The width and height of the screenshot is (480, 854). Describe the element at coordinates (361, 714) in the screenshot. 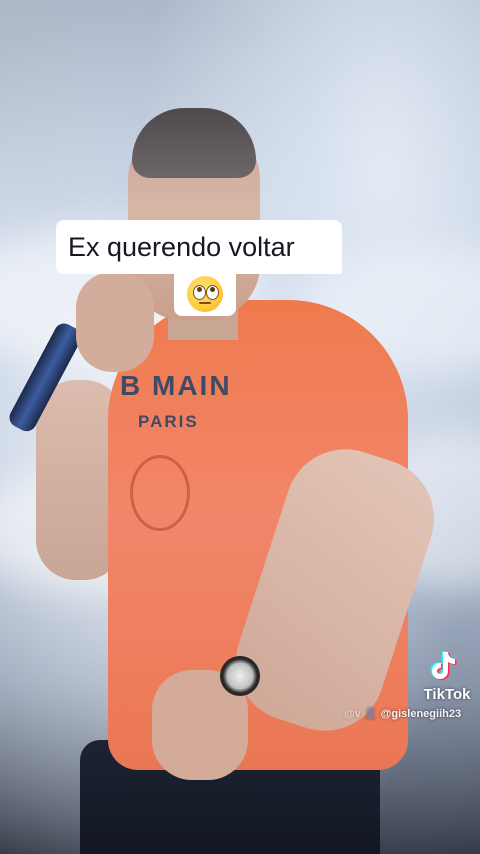

I see `handle-prefix-icons: @v 👤` at that location.